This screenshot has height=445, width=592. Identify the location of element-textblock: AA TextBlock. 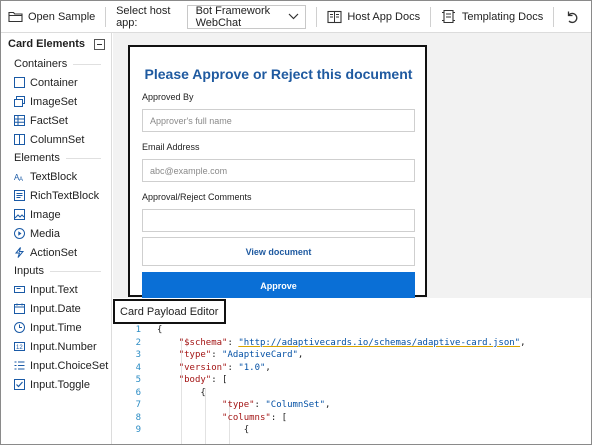
(56, 176).